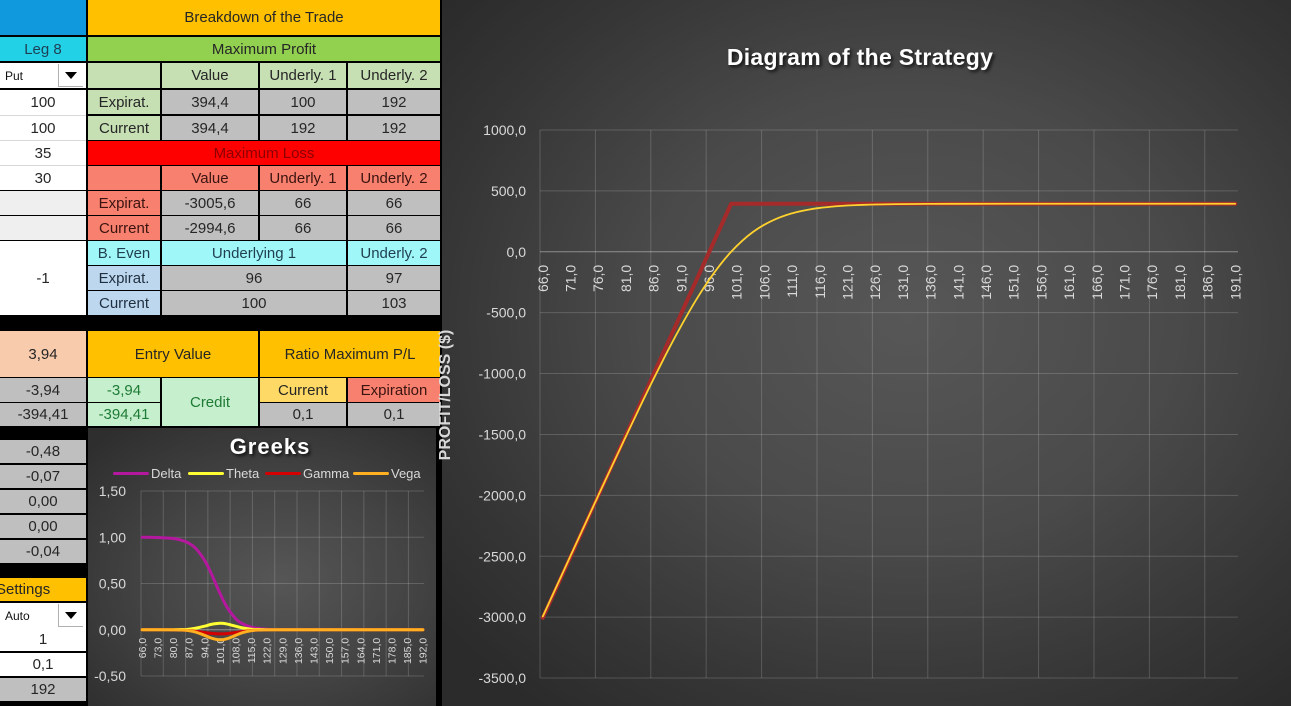  Describe the element at coordinates (124, 414) in the screenshot. I see `entry-value-2: -394,41` at that location.